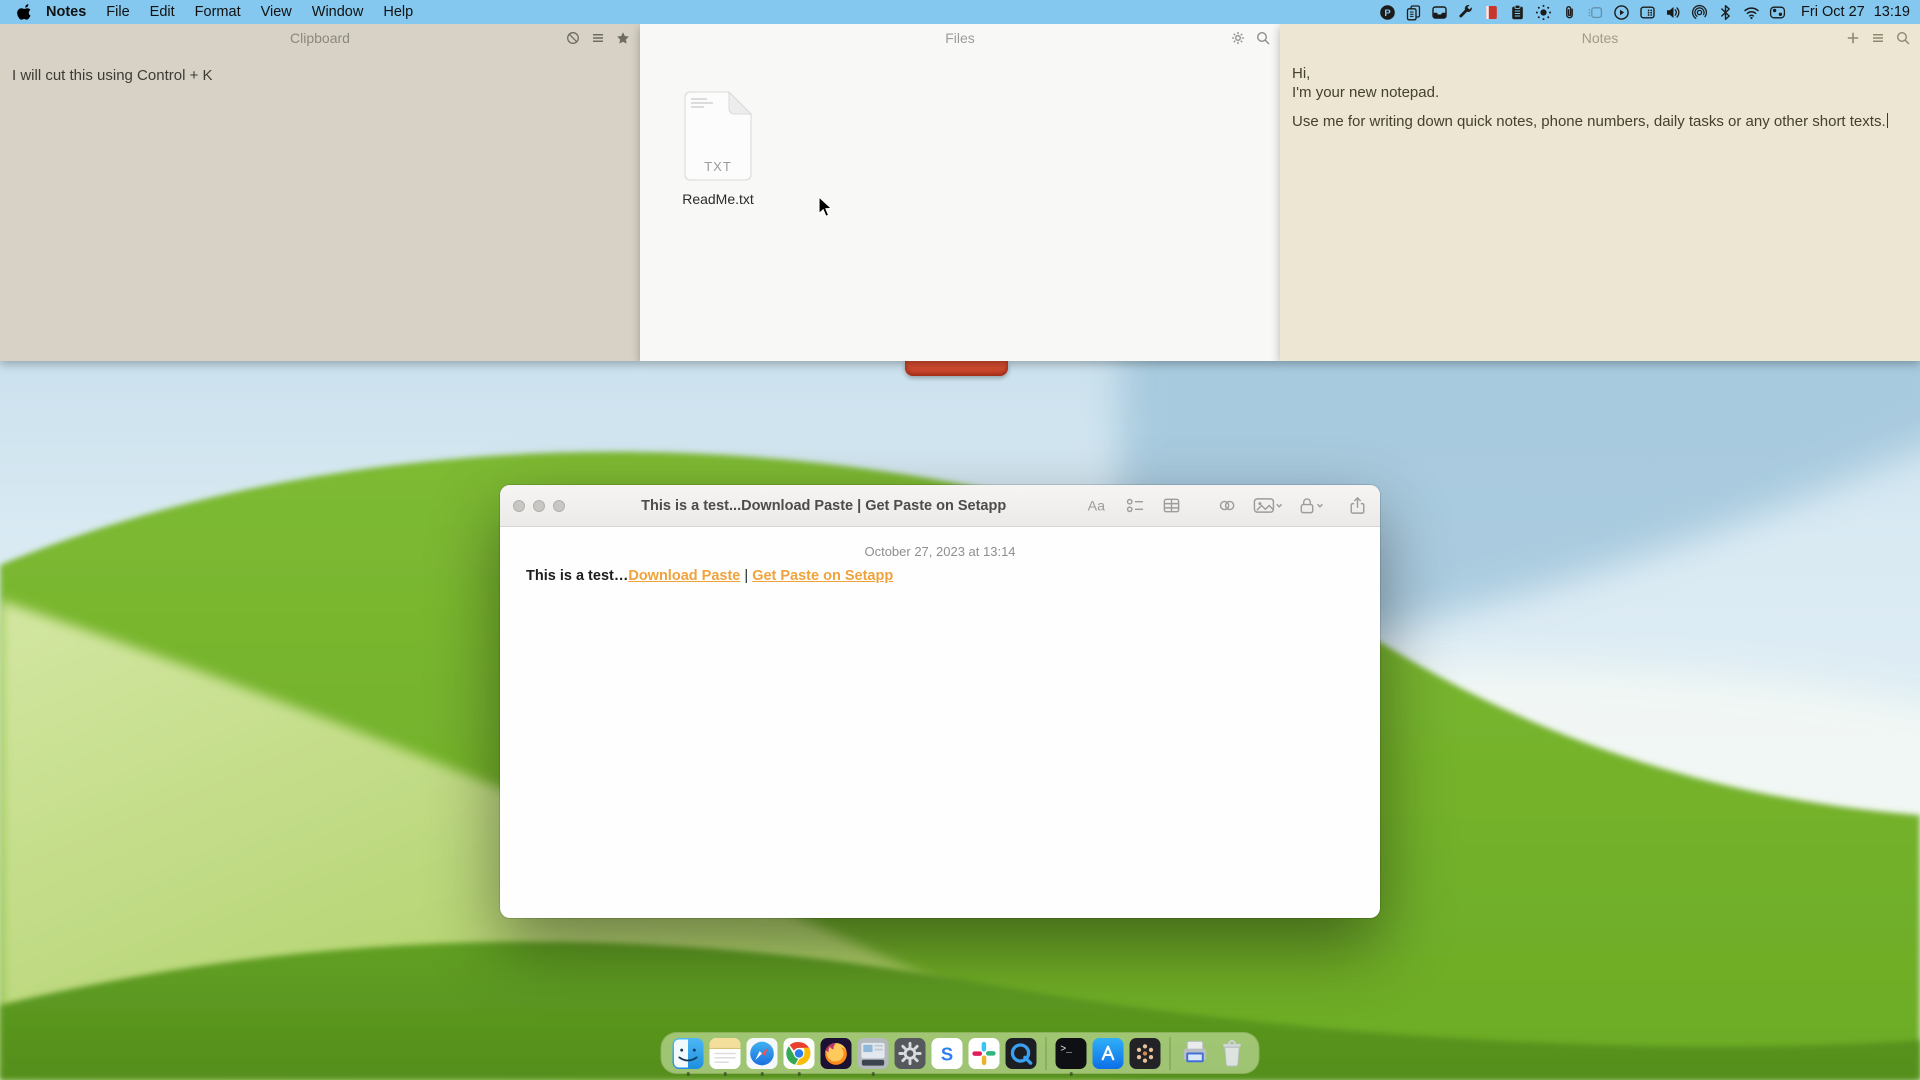 This screenshot has height=1080, width=1920. I want to click on dock-firefox-icon, so click(836, 1053).